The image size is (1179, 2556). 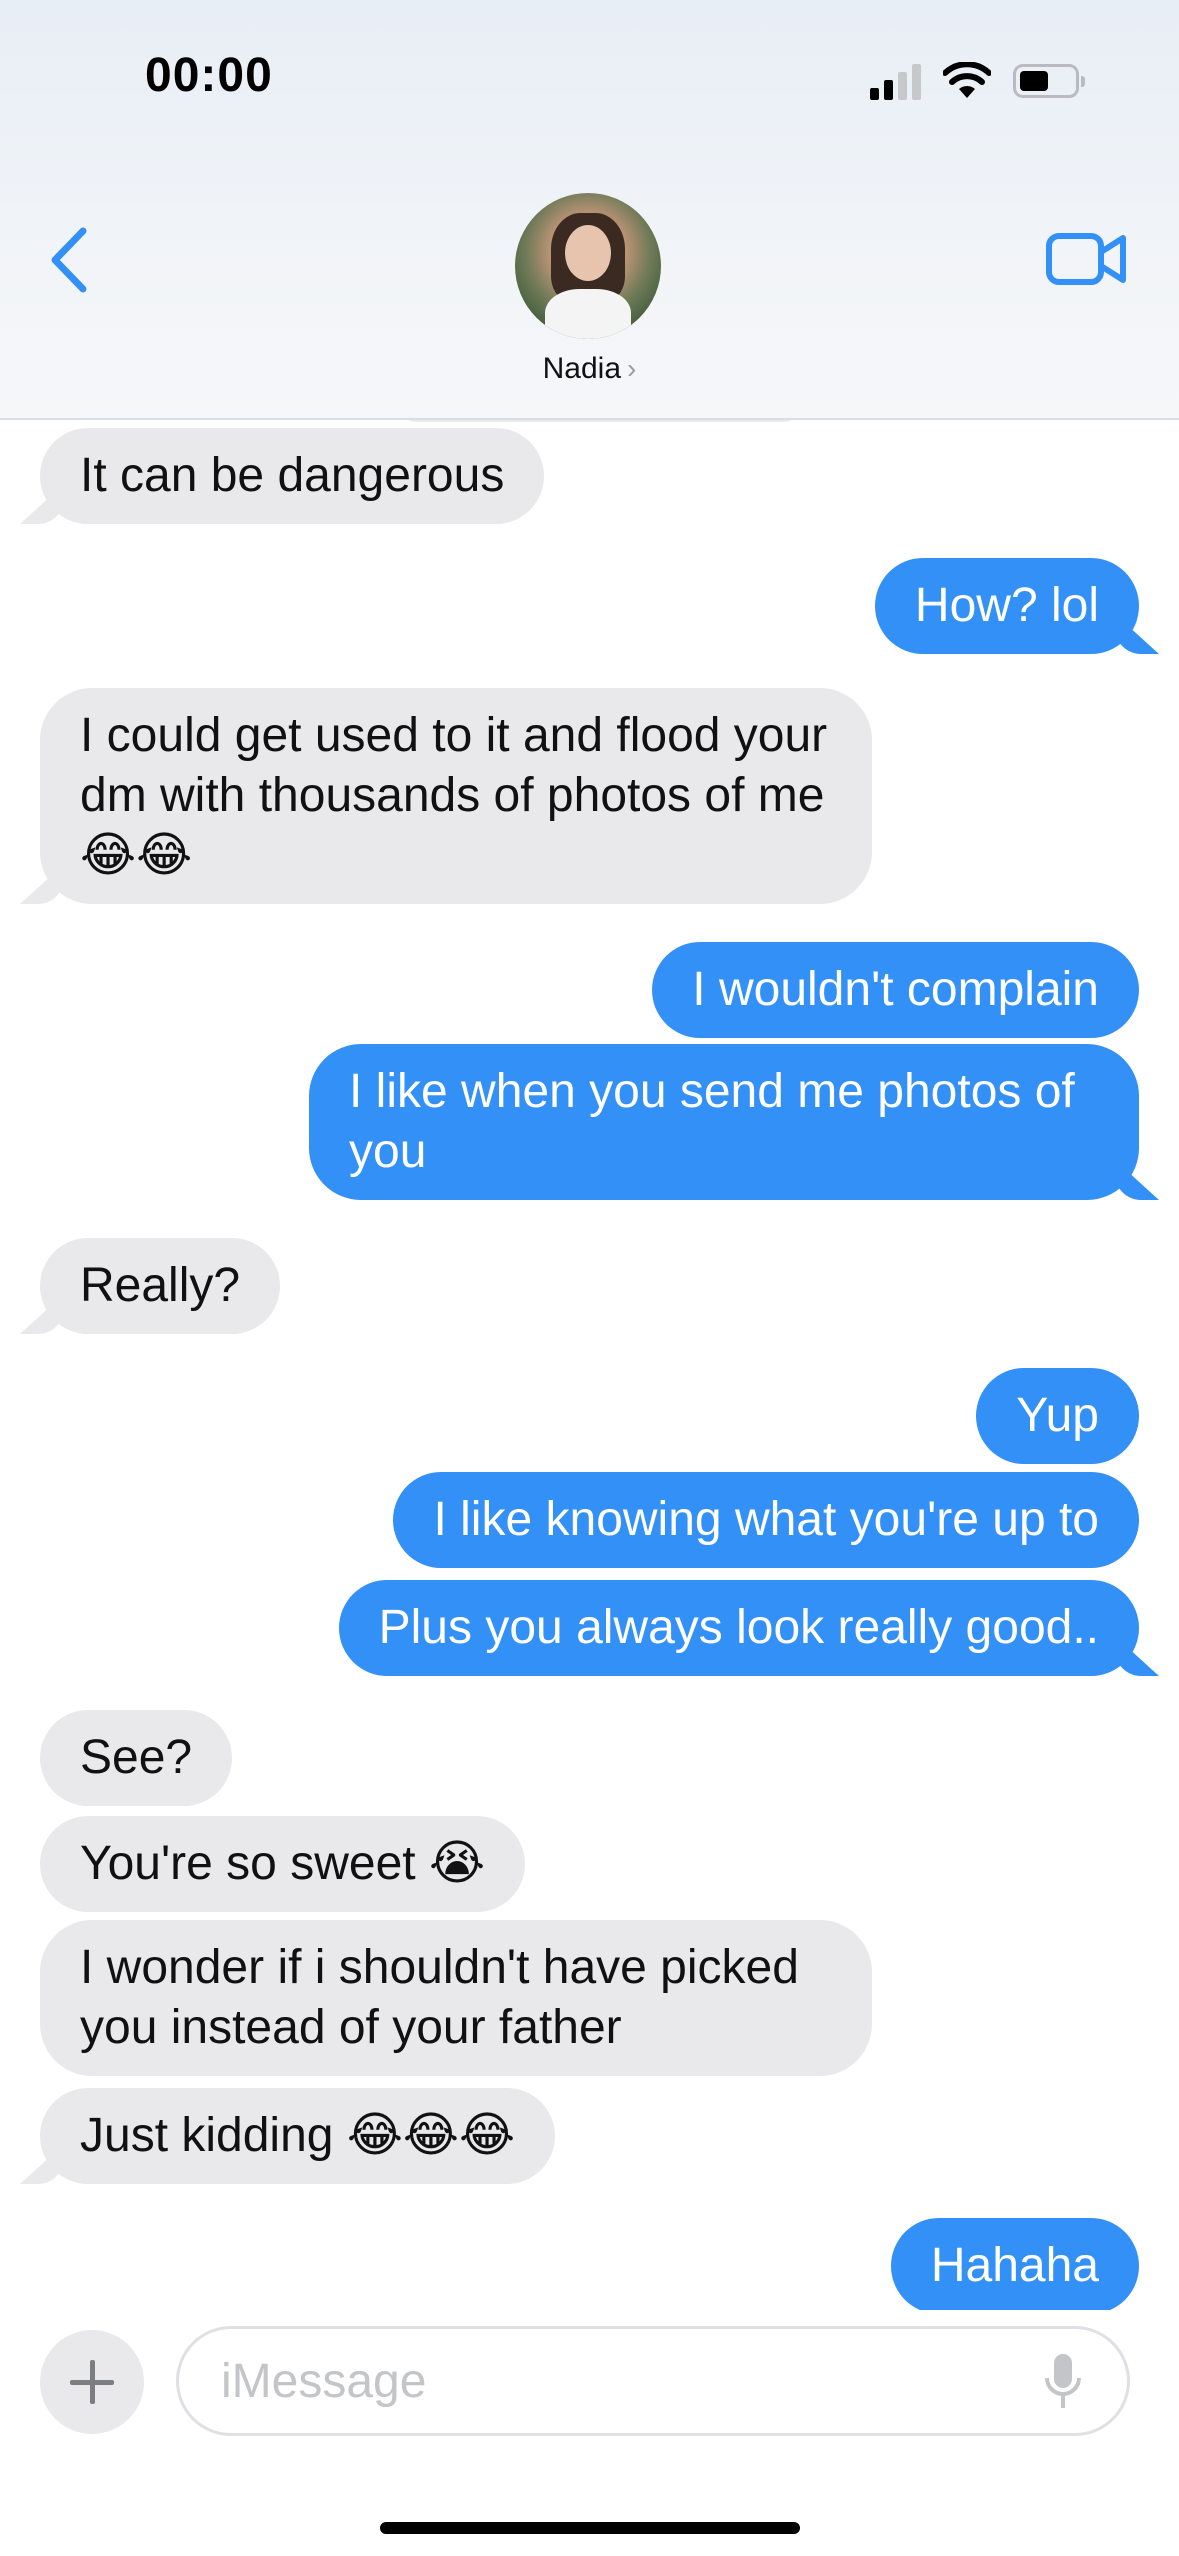 I want to click on contact-name: Nadia ›, so click(x=589, y=369).